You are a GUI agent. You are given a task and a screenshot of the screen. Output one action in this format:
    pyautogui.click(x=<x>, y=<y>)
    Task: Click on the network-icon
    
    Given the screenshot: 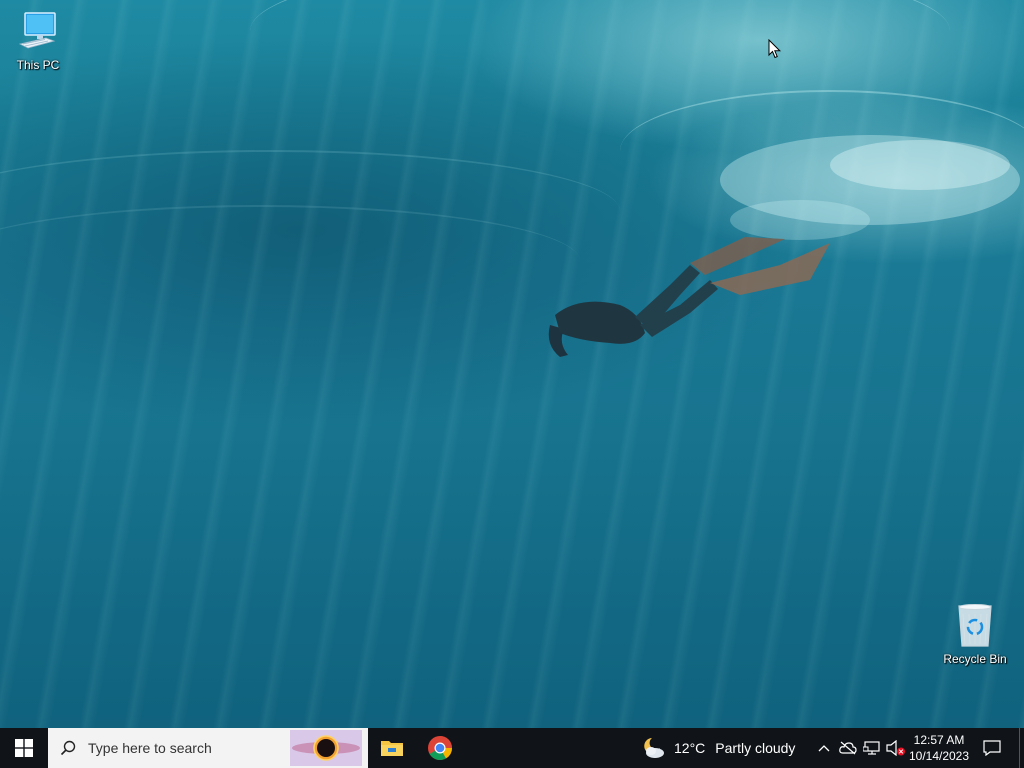 What is the action you would take?
    pyautogui.click(x=871, y=748)
    